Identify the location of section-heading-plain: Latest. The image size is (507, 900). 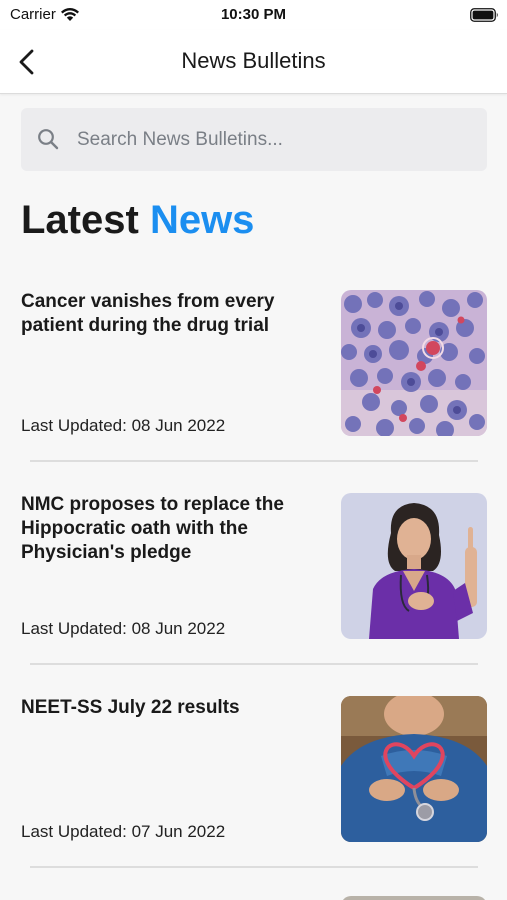
(80, 220).